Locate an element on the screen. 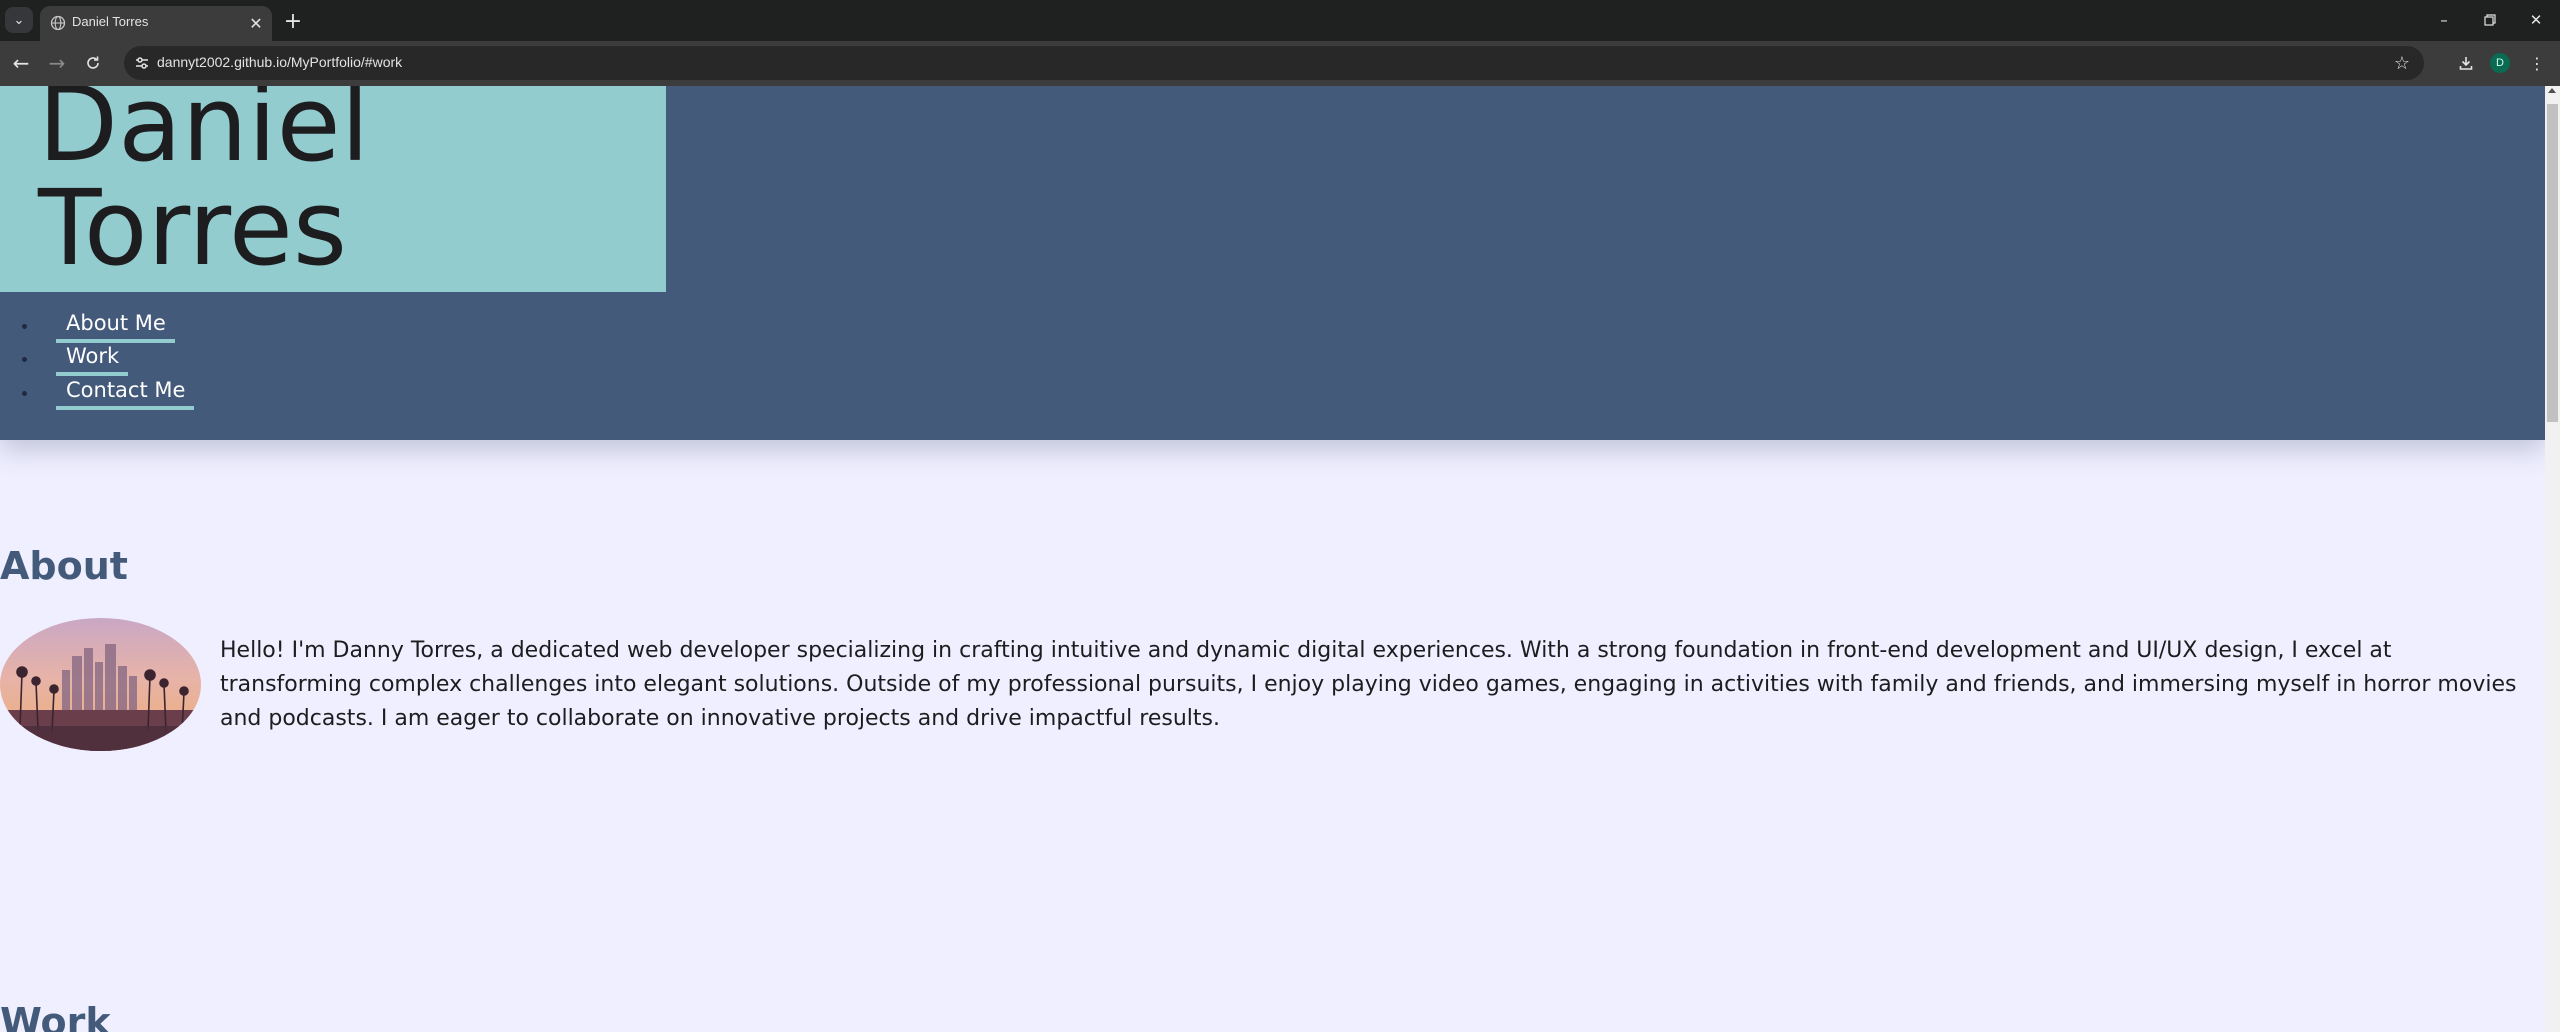 Image resolution: width=2560 pixels, height=1032 pixels. site-title: Daniel Torres is located at coordinates (204, 183).